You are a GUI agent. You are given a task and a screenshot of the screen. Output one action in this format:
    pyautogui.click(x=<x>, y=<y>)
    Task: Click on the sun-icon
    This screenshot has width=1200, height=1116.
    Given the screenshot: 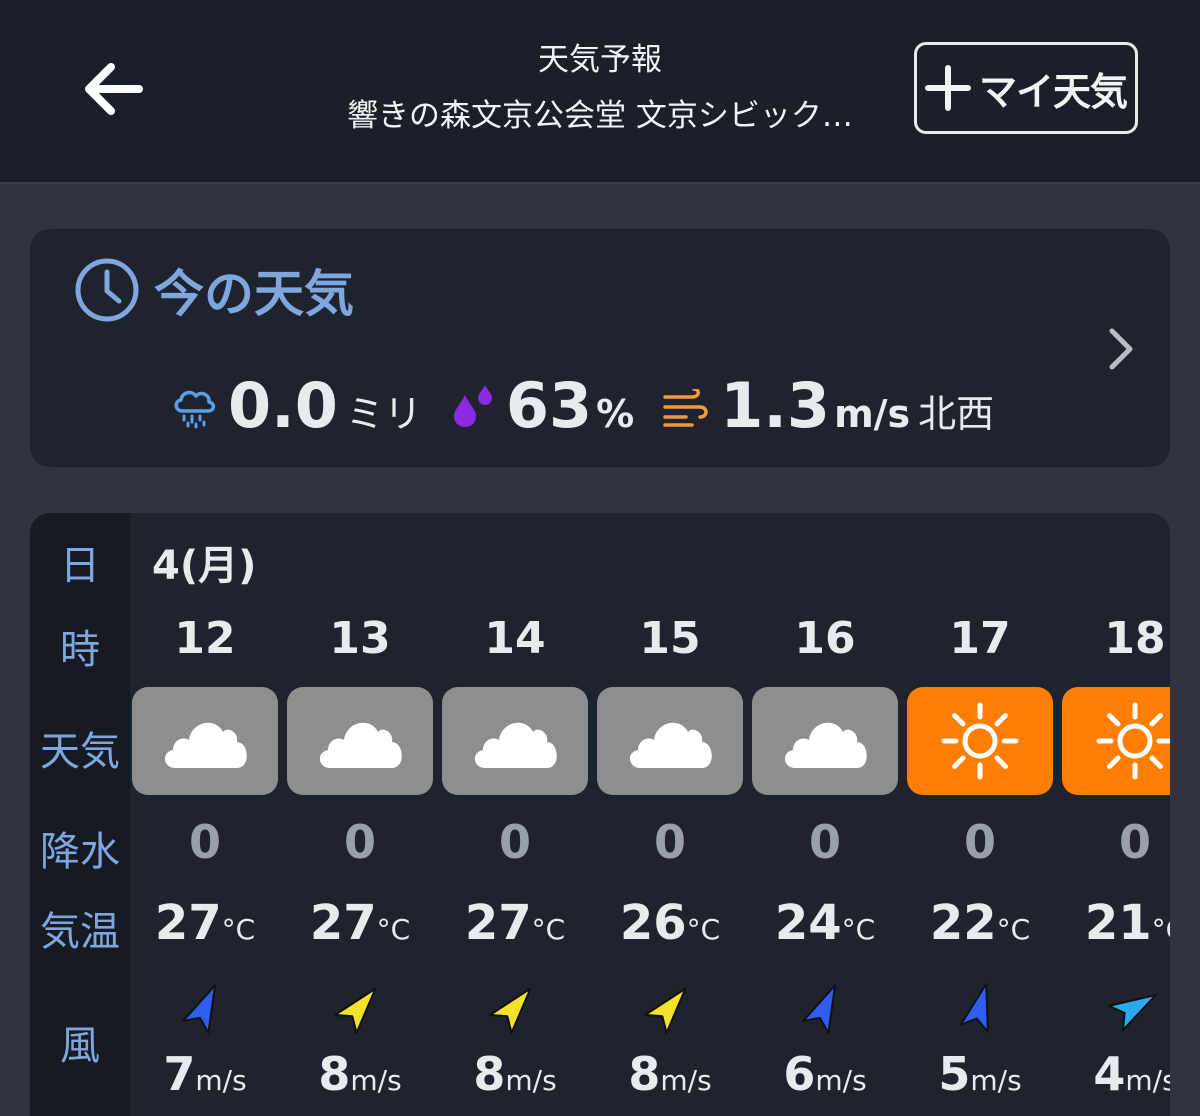 What is the action you would take?
    pyautogui.click(x=1133, y=741)
    